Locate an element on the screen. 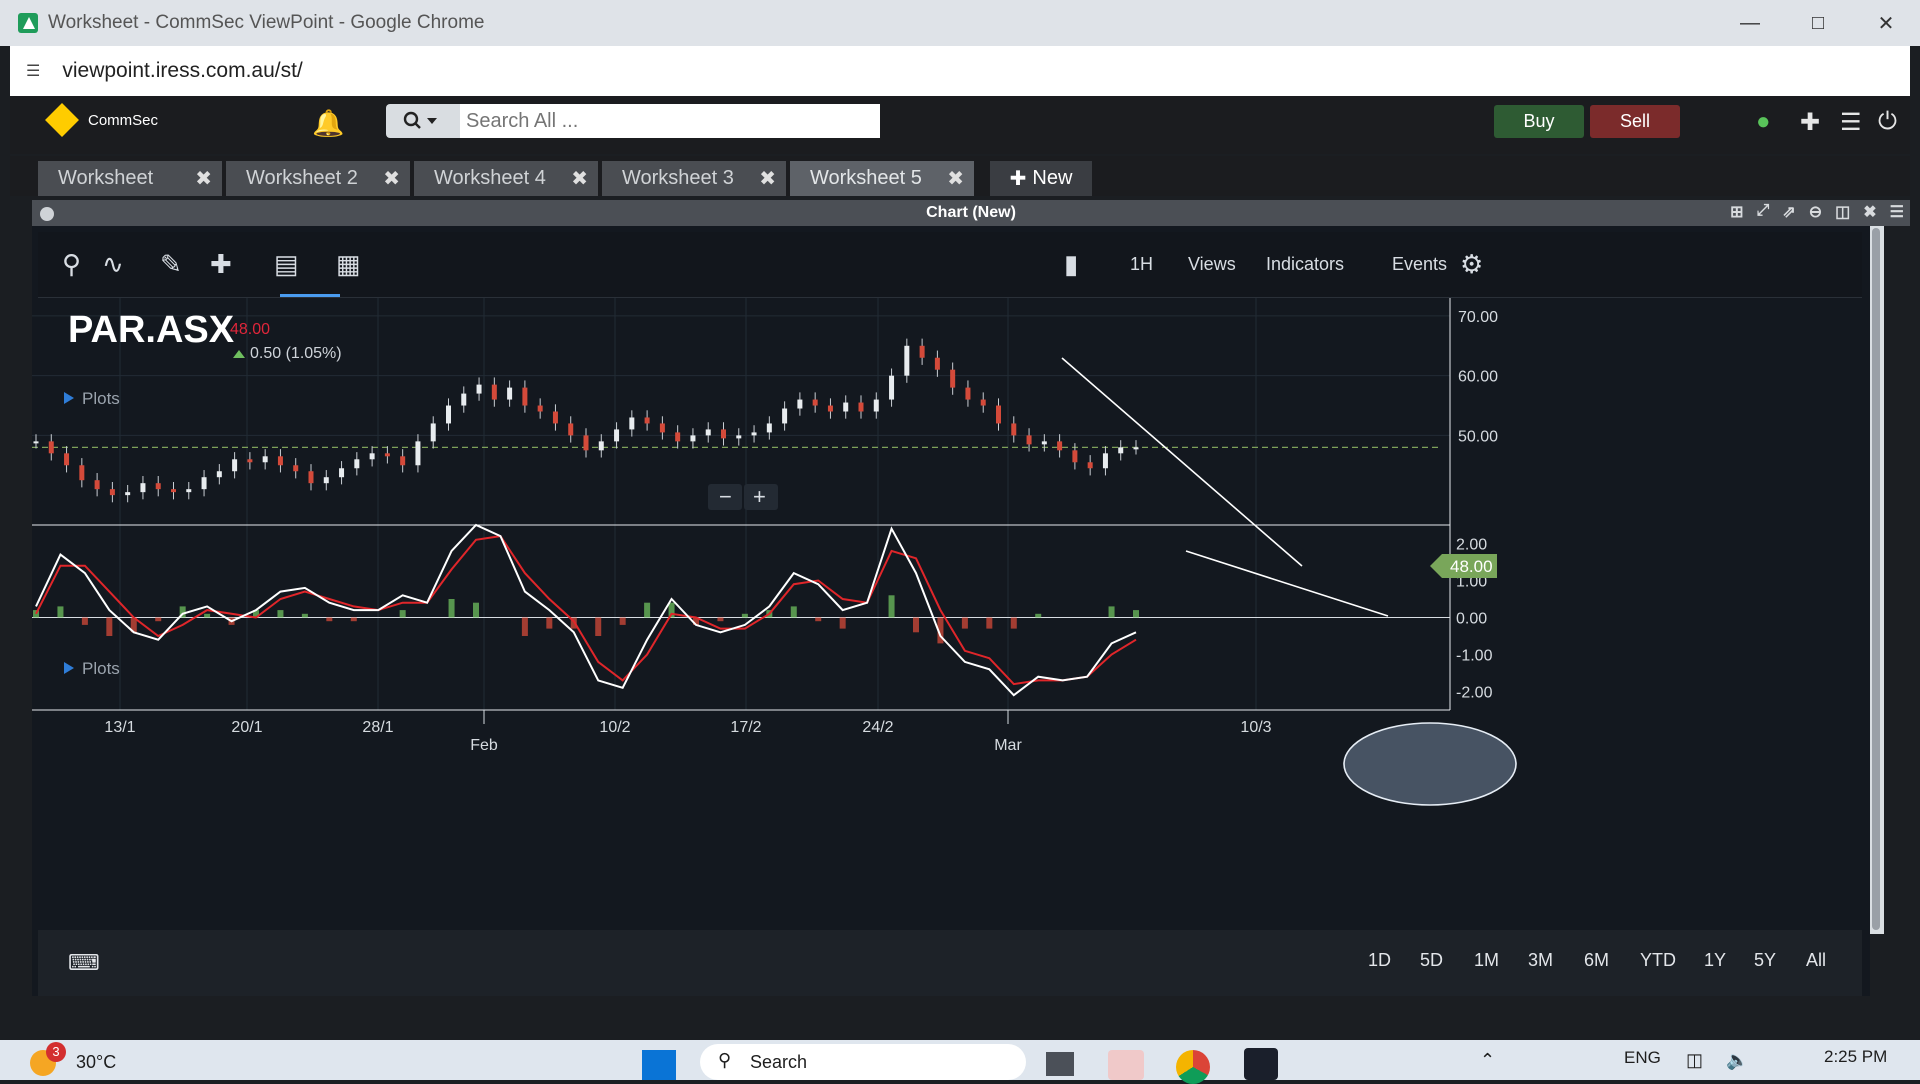 The image size is (1920, 1084). buy-button: Buy is located at coordinates (1539, 121).